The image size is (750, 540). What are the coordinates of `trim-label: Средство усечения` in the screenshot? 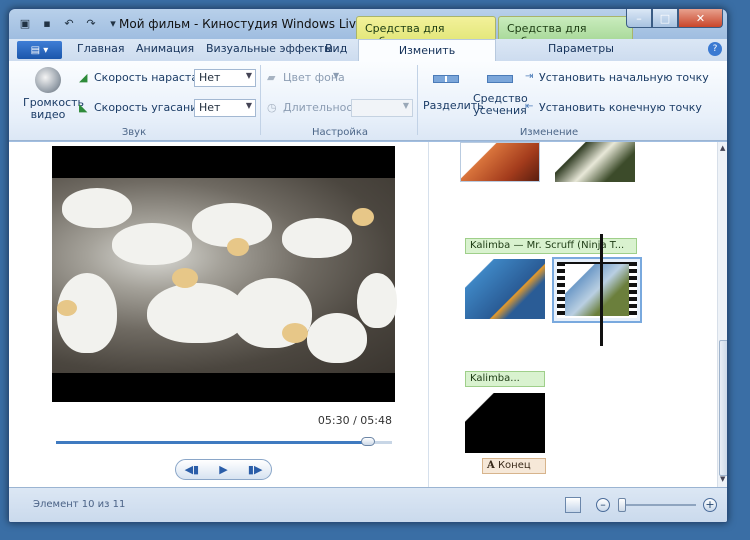 It's located at (500, 104).